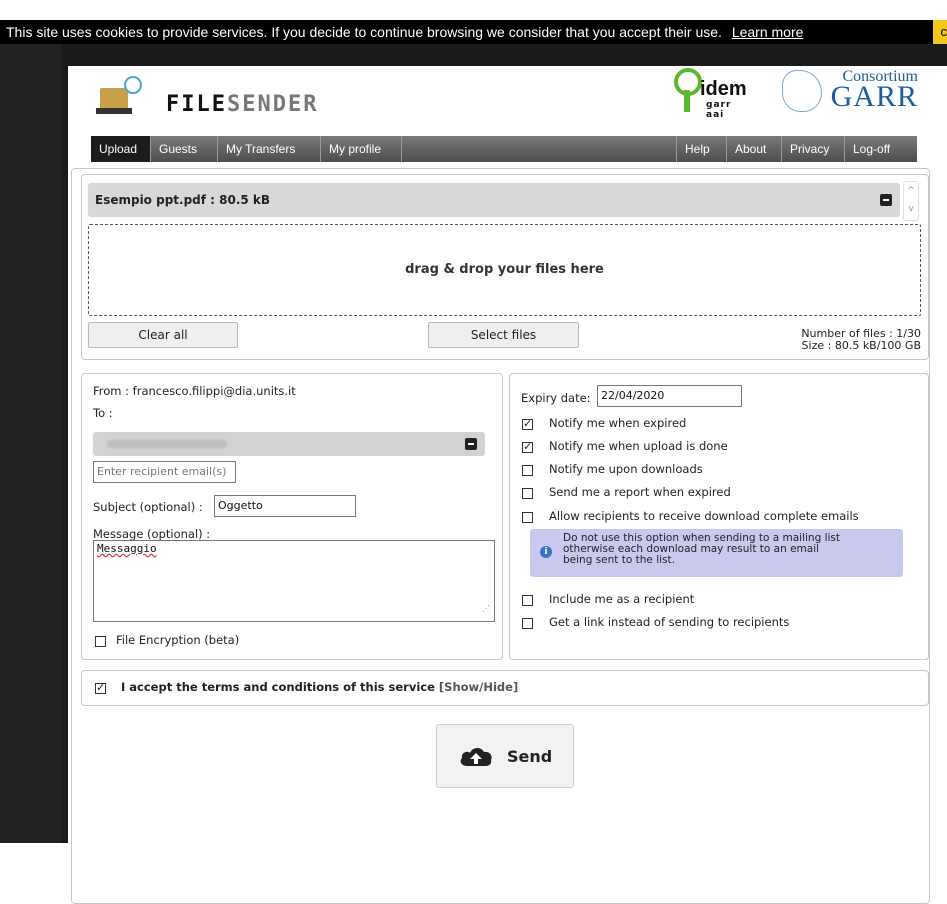 The height and width of the screenshot is (904, 947). What do you see at coordinates (289, 444) in the screenshot?
I see `recipient-chip` at bounding box center [289, 444].